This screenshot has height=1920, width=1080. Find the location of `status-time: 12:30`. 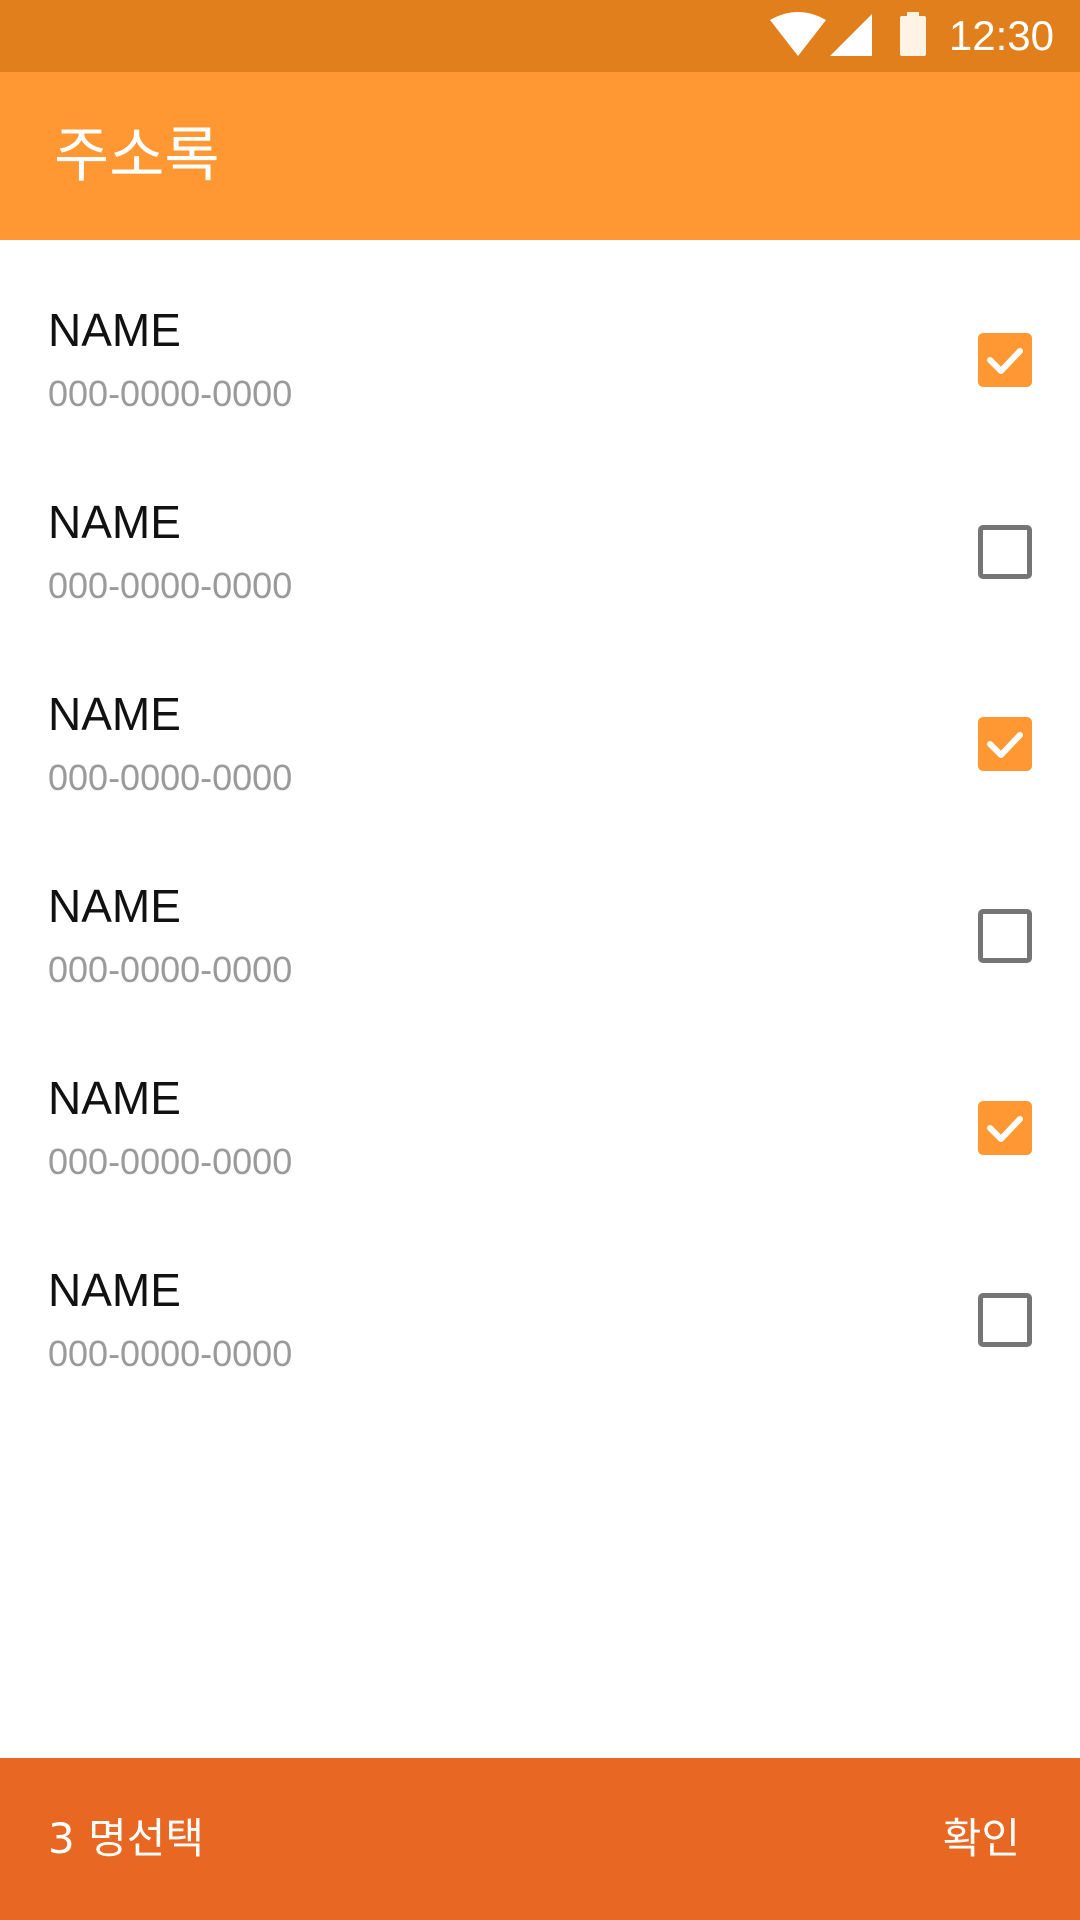

status-time: 12:30 is located at coordinates (1001, 35).